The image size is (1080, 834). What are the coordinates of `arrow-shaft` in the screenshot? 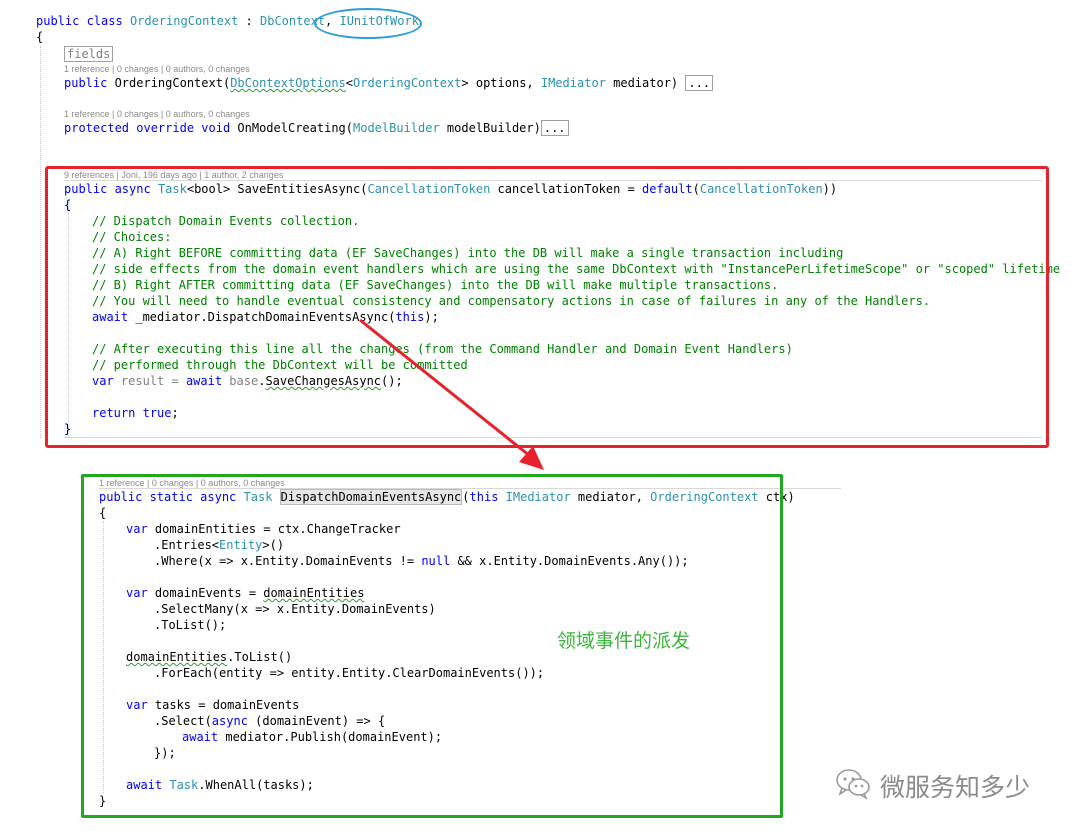 It's located at (445, 388).